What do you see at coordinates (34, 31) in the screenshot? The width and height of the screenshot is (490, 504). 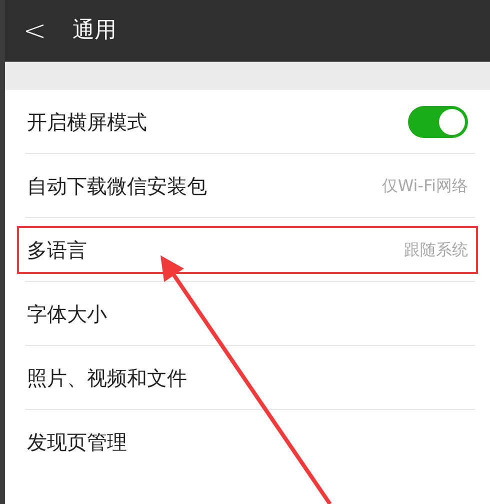 I see `back-button: <` at bounding box center [34, 31].